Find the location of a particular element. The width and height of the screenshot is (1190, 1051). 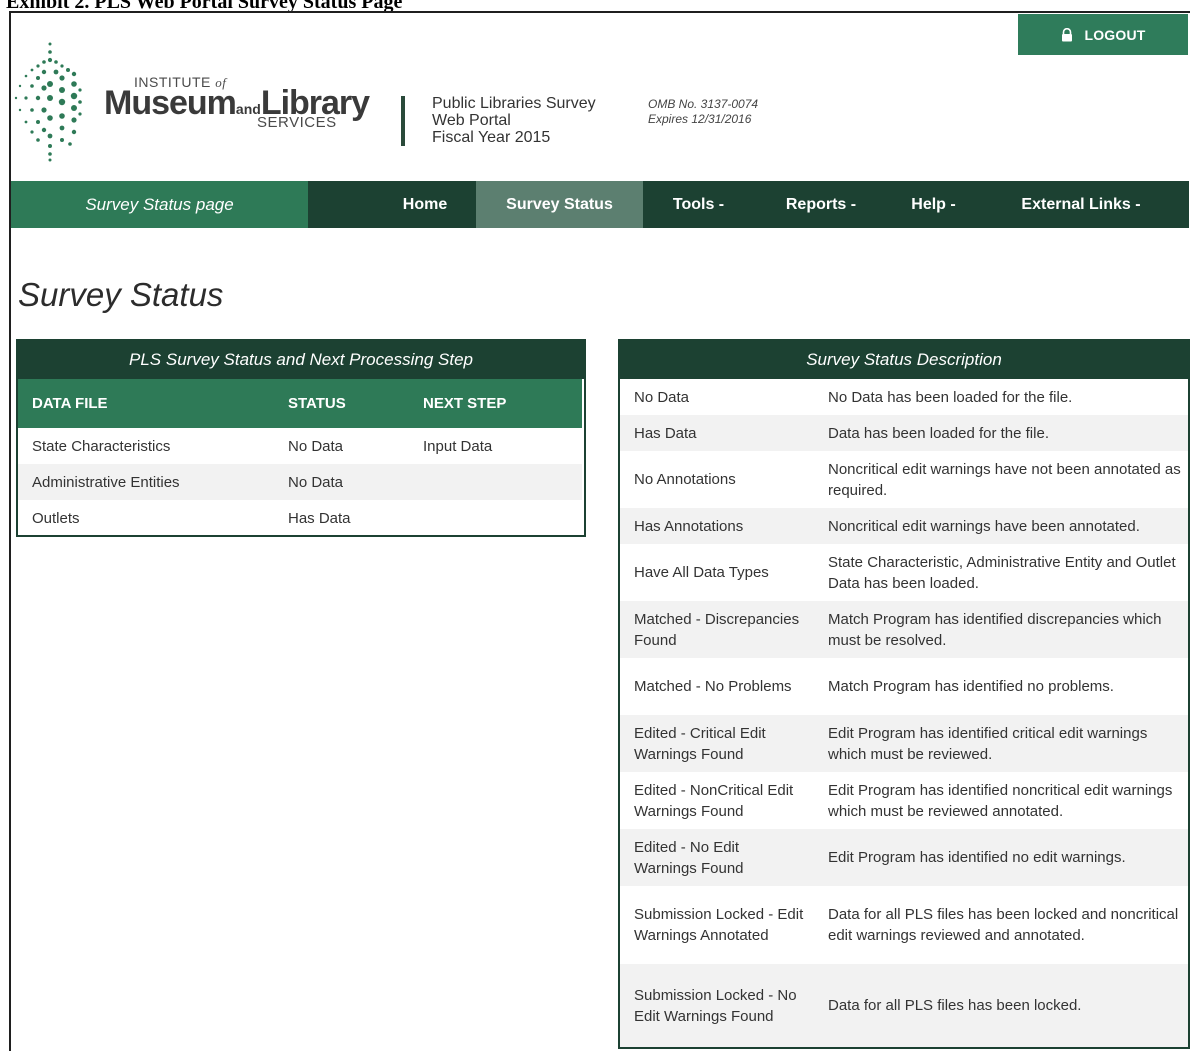

logout-button: LOGOUT is located at coordinates (1103, 34).